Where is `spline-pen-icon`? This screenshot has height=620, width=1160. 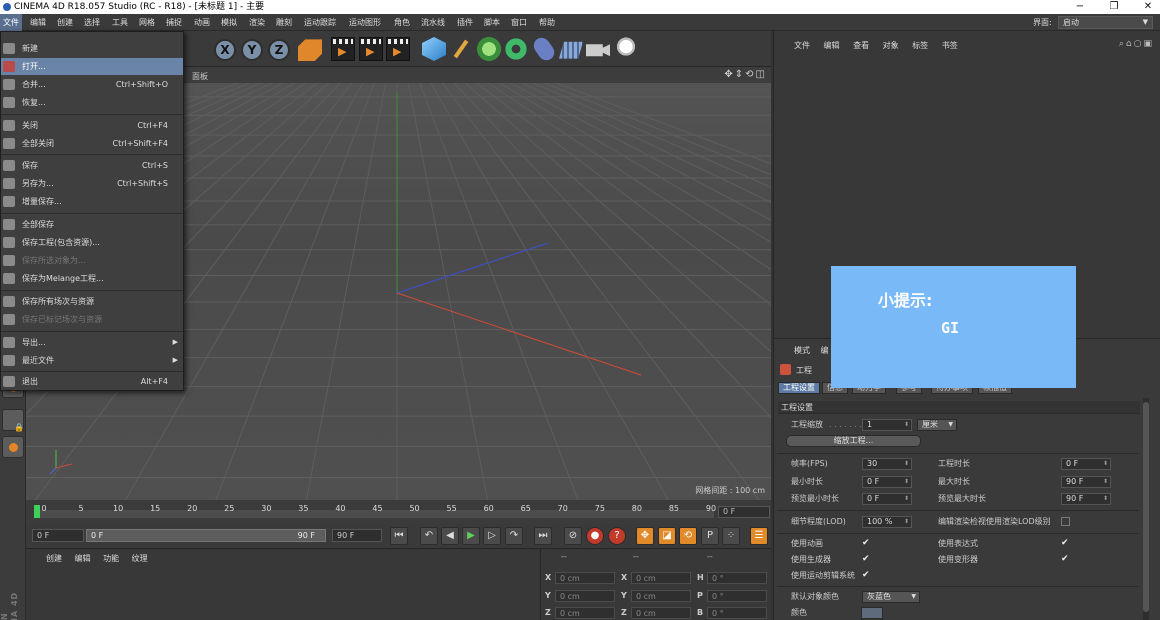 spline-pen-icon is located at coordinates (461, 49).